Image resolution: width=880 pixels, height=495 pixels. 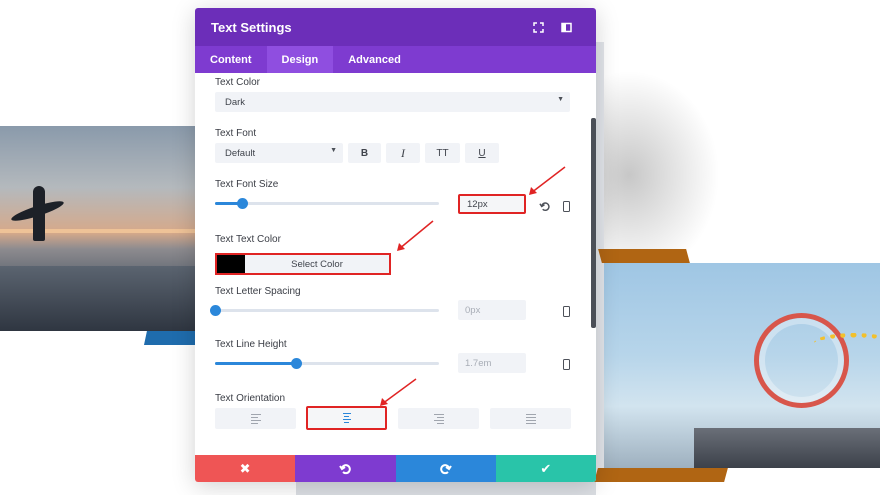 What do you see at coordinates (236, 133) in the screenshot?
I see `text-font-label: Text Font` at bounding box center [236, 133].